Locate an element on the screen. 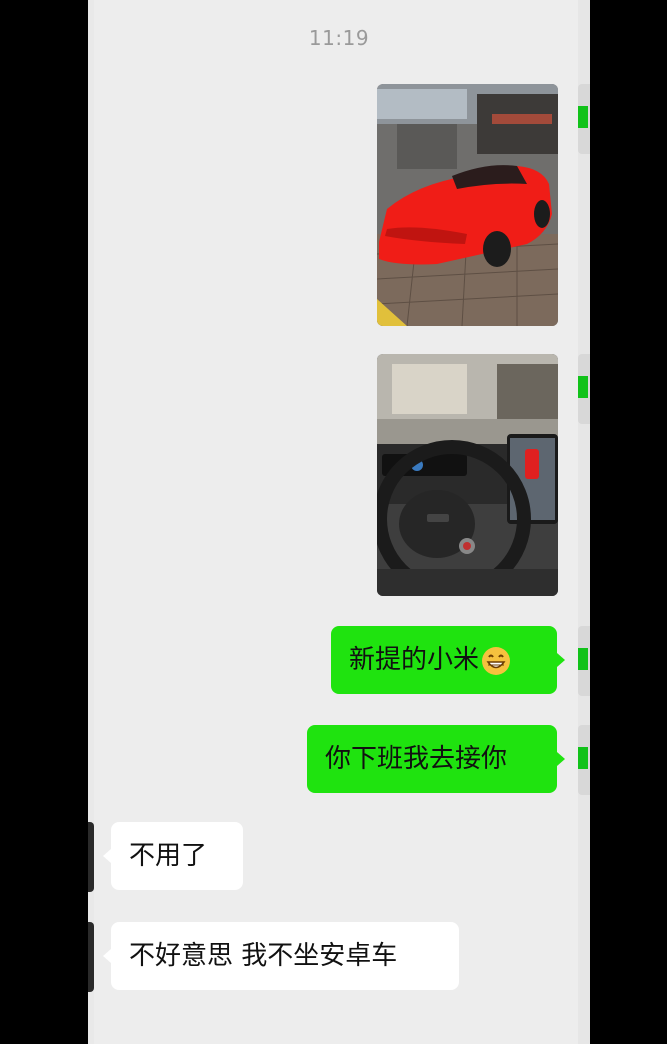 Image resolution: width=667 pixels, height=1044 pixels. red-car-photo-message is located at coordinates (467, 205).